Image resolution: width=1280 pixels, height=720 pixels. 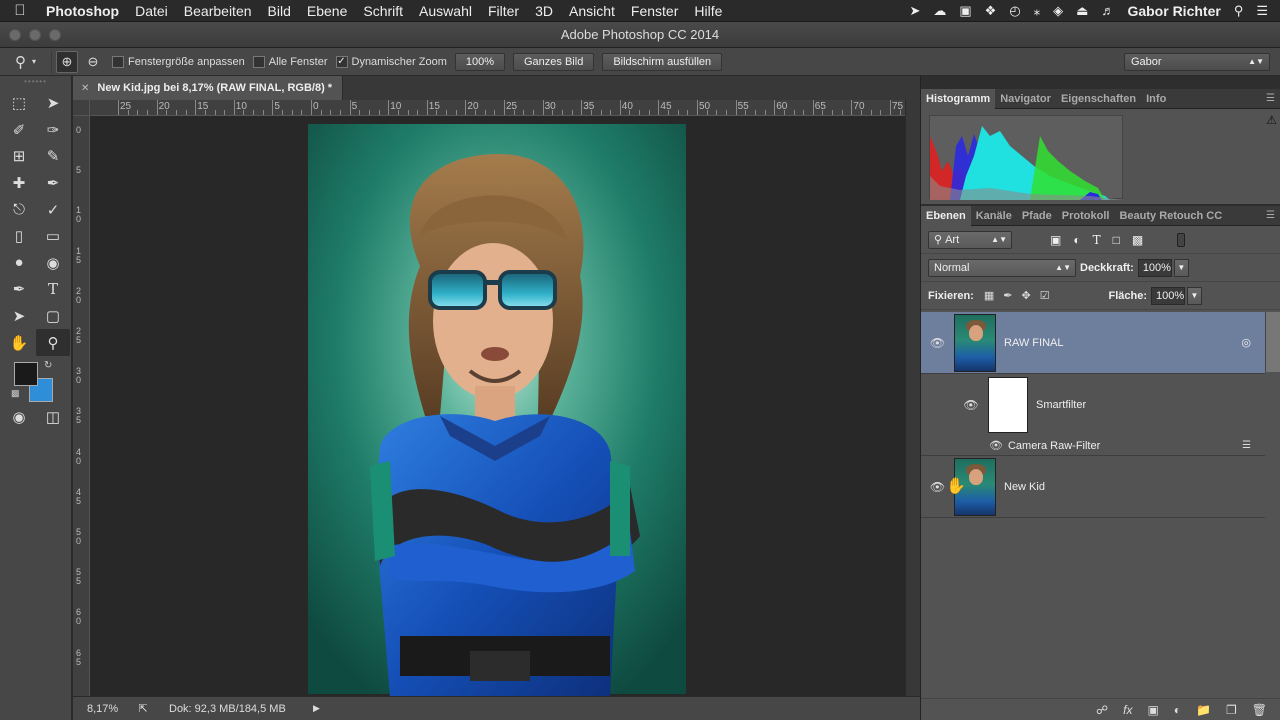 I want to click on minimize-window-button, so click(x=35, y=34).